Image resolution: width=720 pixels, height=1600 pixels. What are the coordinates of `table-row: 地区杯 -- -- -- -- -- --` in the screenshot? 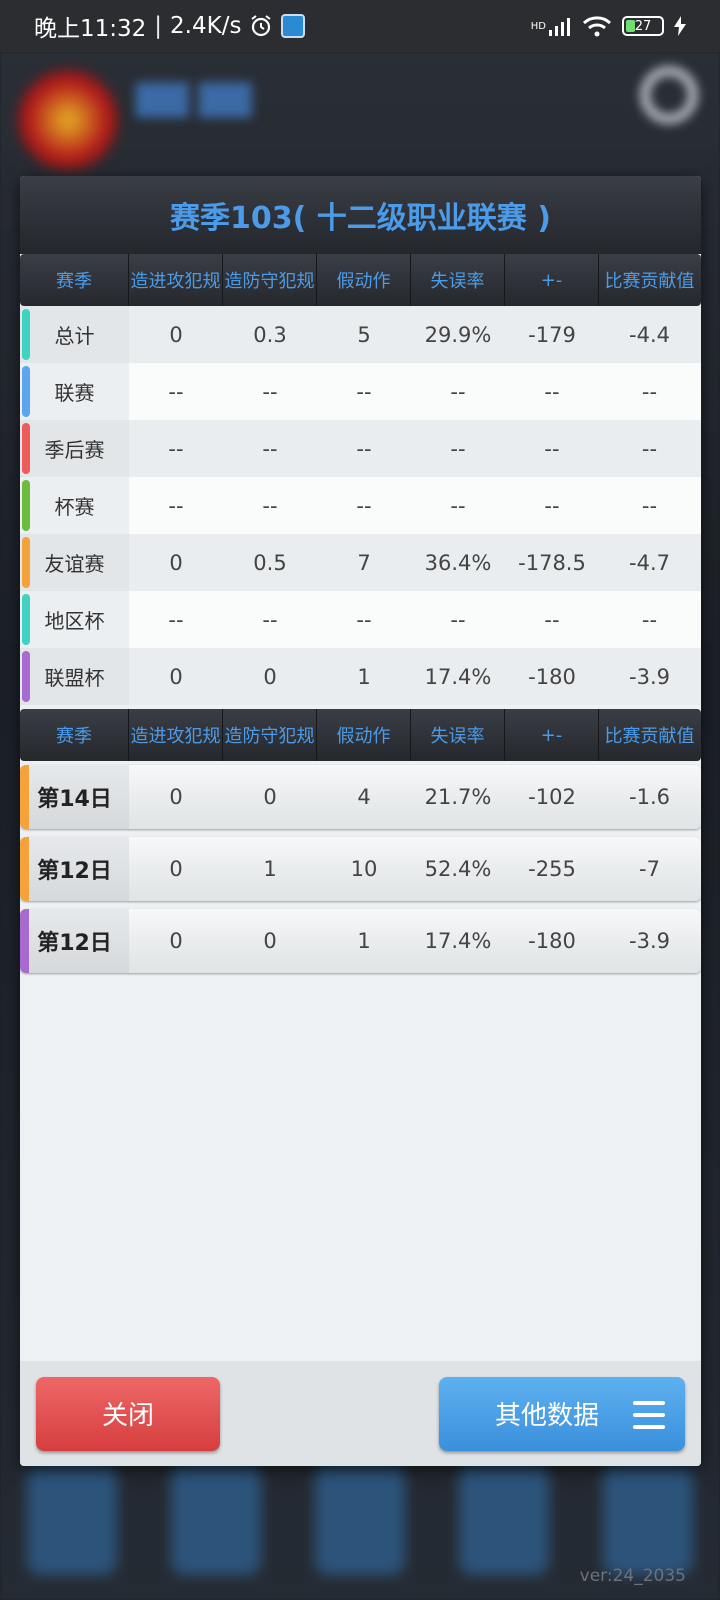 It's located at (360, 619).